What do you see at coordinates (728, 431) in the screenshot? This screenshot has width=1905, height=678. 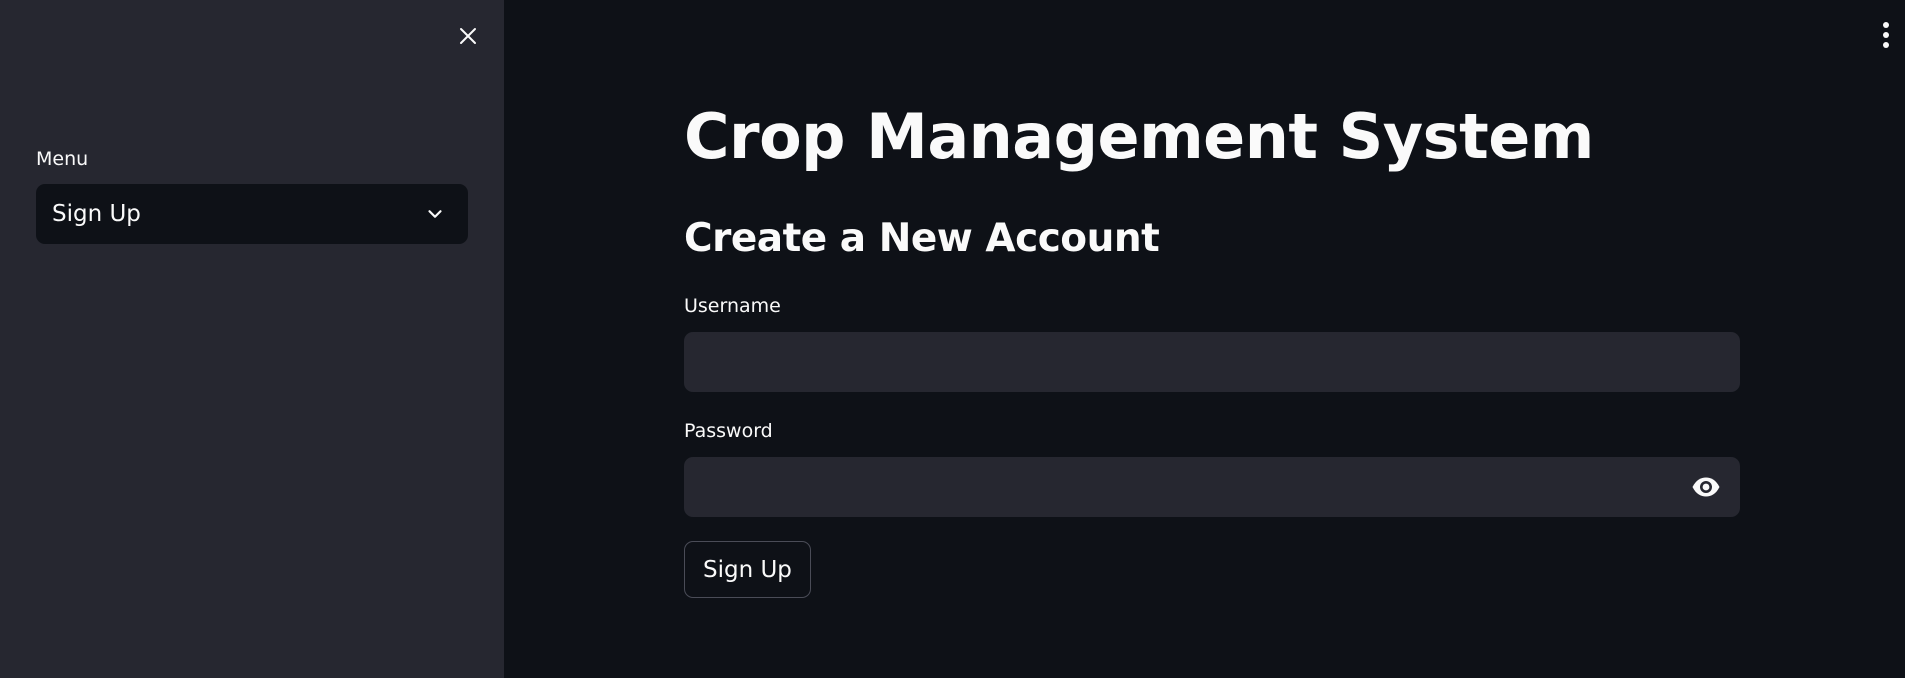 I see `password-label: Password` at bounding box center [728, 431].